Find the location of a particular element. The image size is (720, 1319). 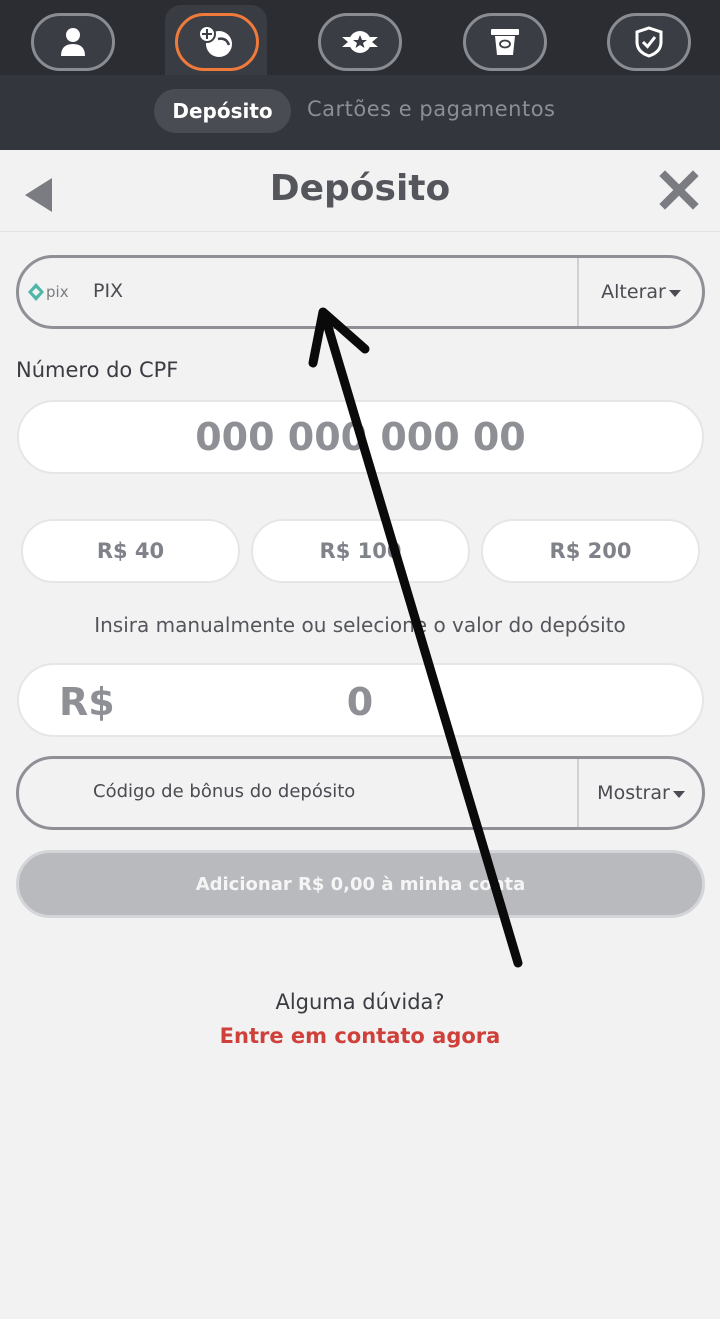

cashout-icon is located at coordinates (505, 42).